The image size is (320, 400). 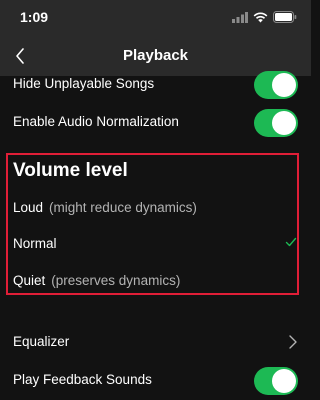 What do you see at coordinates (28, 207) in the screenshot?
I see `option-label: Loud` at bounding box center [28, 207].